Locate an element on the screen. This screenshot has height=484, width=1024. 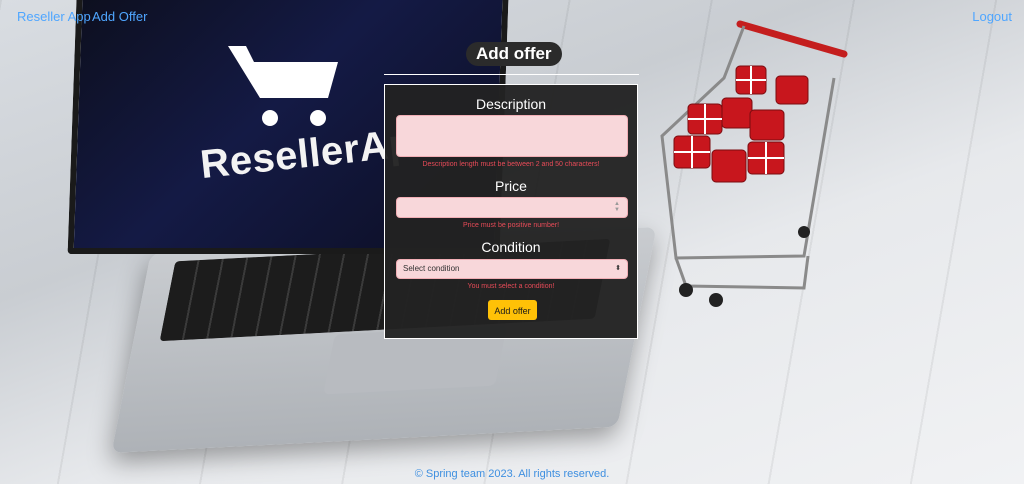
chevron-up-down-icon: ⬍ is located at coordinates (618, 268).